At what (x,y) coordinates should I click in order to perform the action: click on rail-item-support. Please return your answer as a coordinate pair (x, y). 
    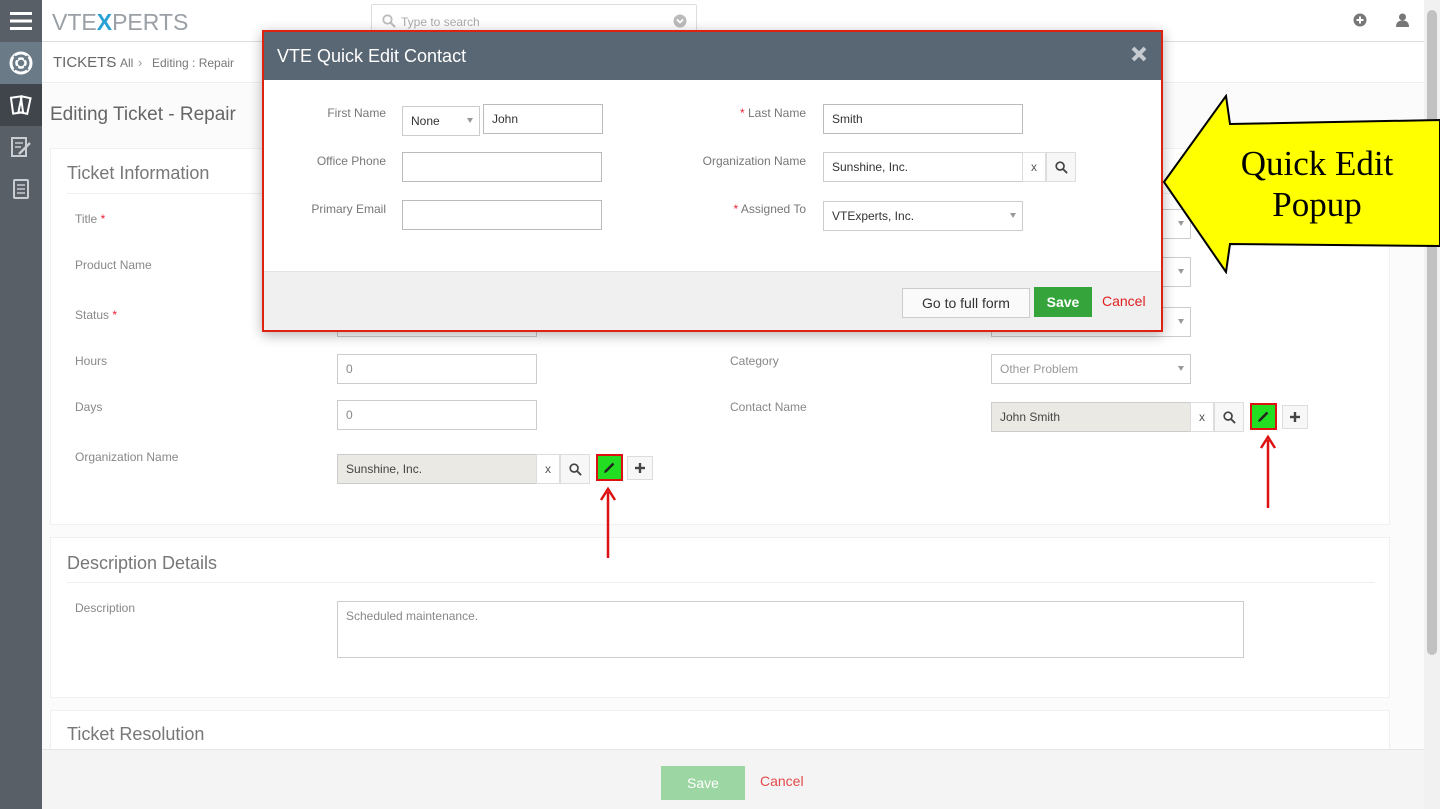
    Looking at the image, I should click on (21, 63).